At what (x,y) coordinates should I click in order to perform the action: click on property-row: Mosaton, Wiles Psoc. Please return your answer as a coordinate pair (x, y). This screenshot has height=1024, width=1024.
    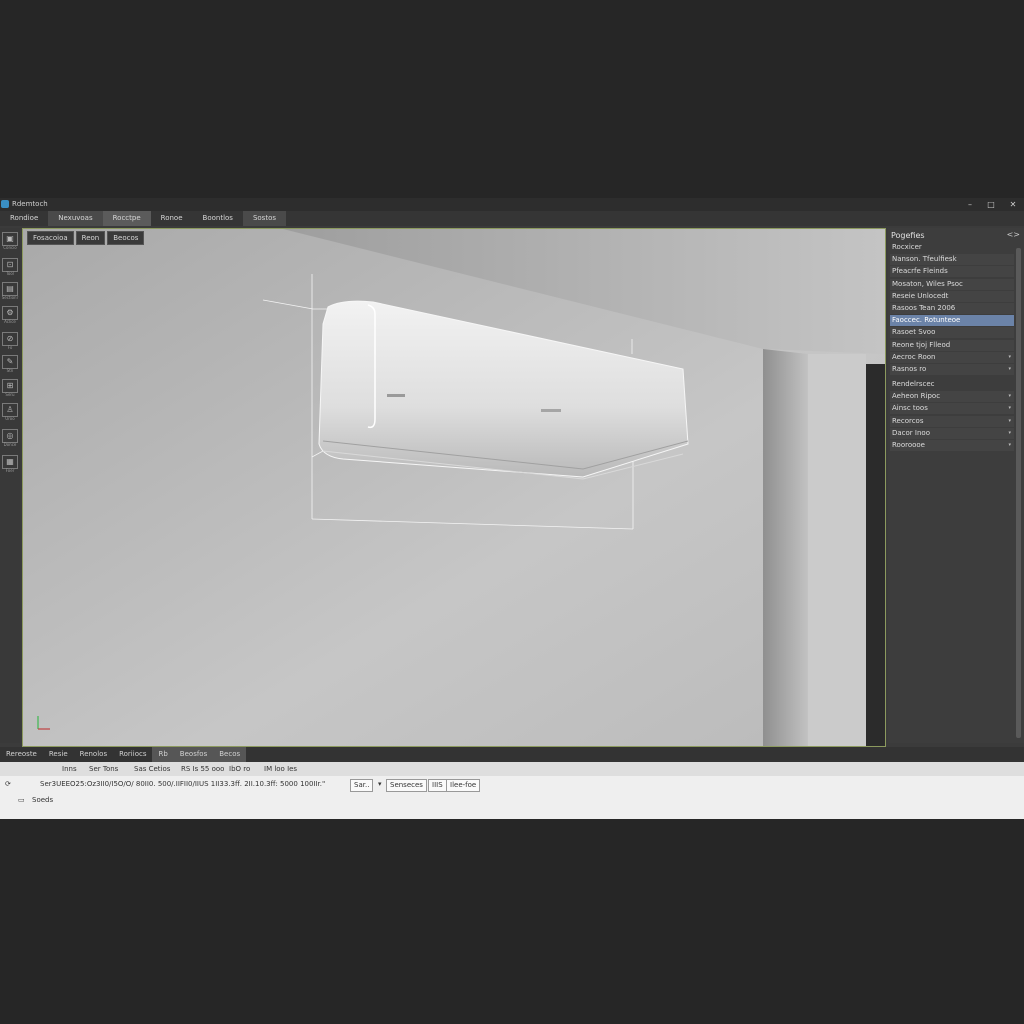
    Looking at the image, I should click on (952, 284).